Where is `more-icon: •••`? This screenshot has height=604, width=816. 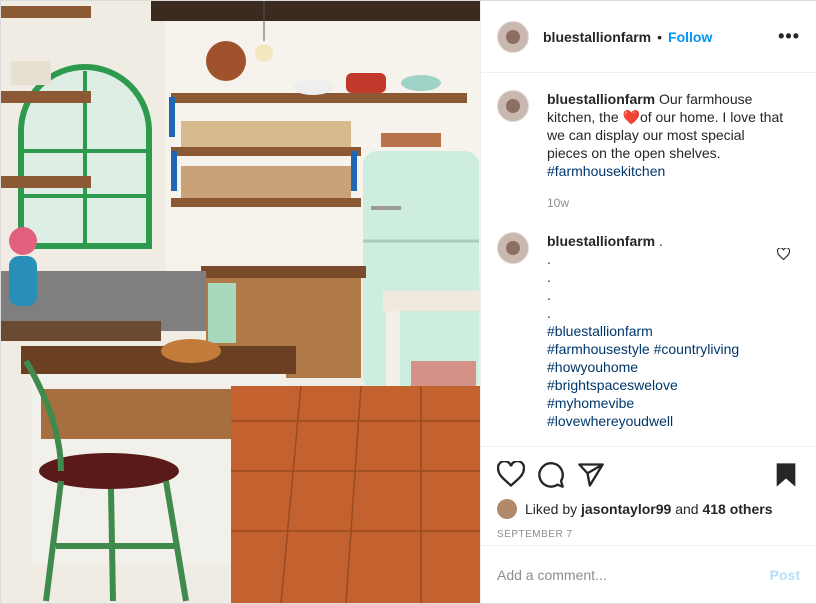 more-icon: ••• is located at coordinates (789, 36).